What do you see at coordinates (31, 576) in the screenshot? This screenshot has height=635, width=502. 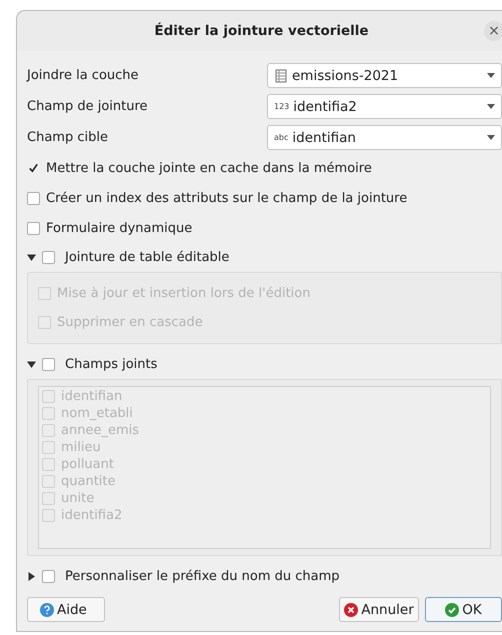 I see `collapsed-arrow-icon` at bounding box center [31, 576].